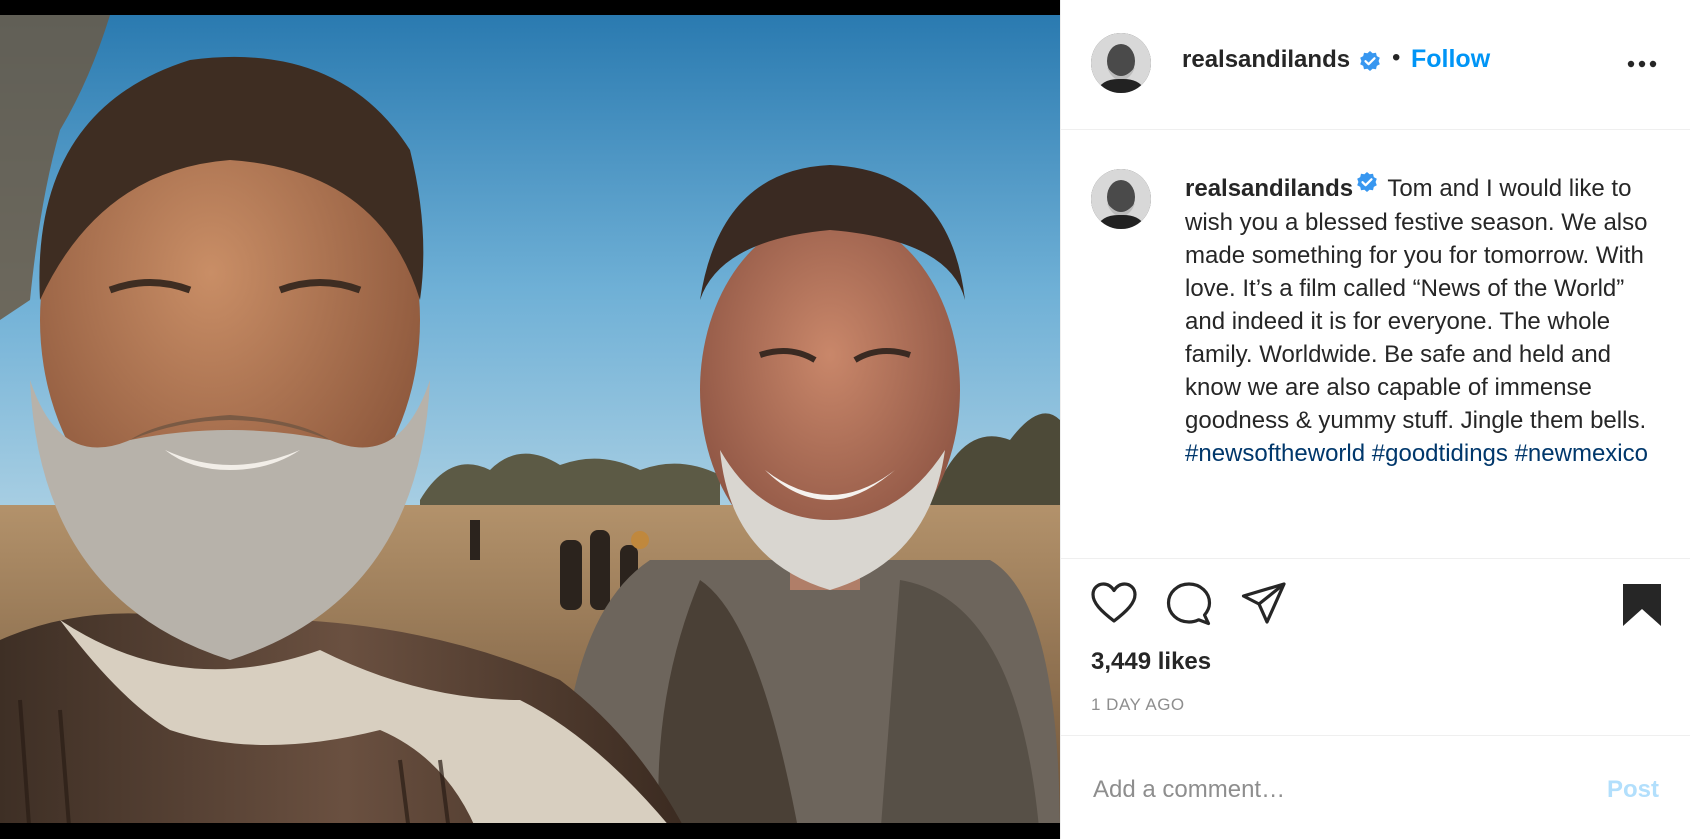 The image size is (1690, 839). I want to click on author-username: realsandilands, so click(1266, 60).